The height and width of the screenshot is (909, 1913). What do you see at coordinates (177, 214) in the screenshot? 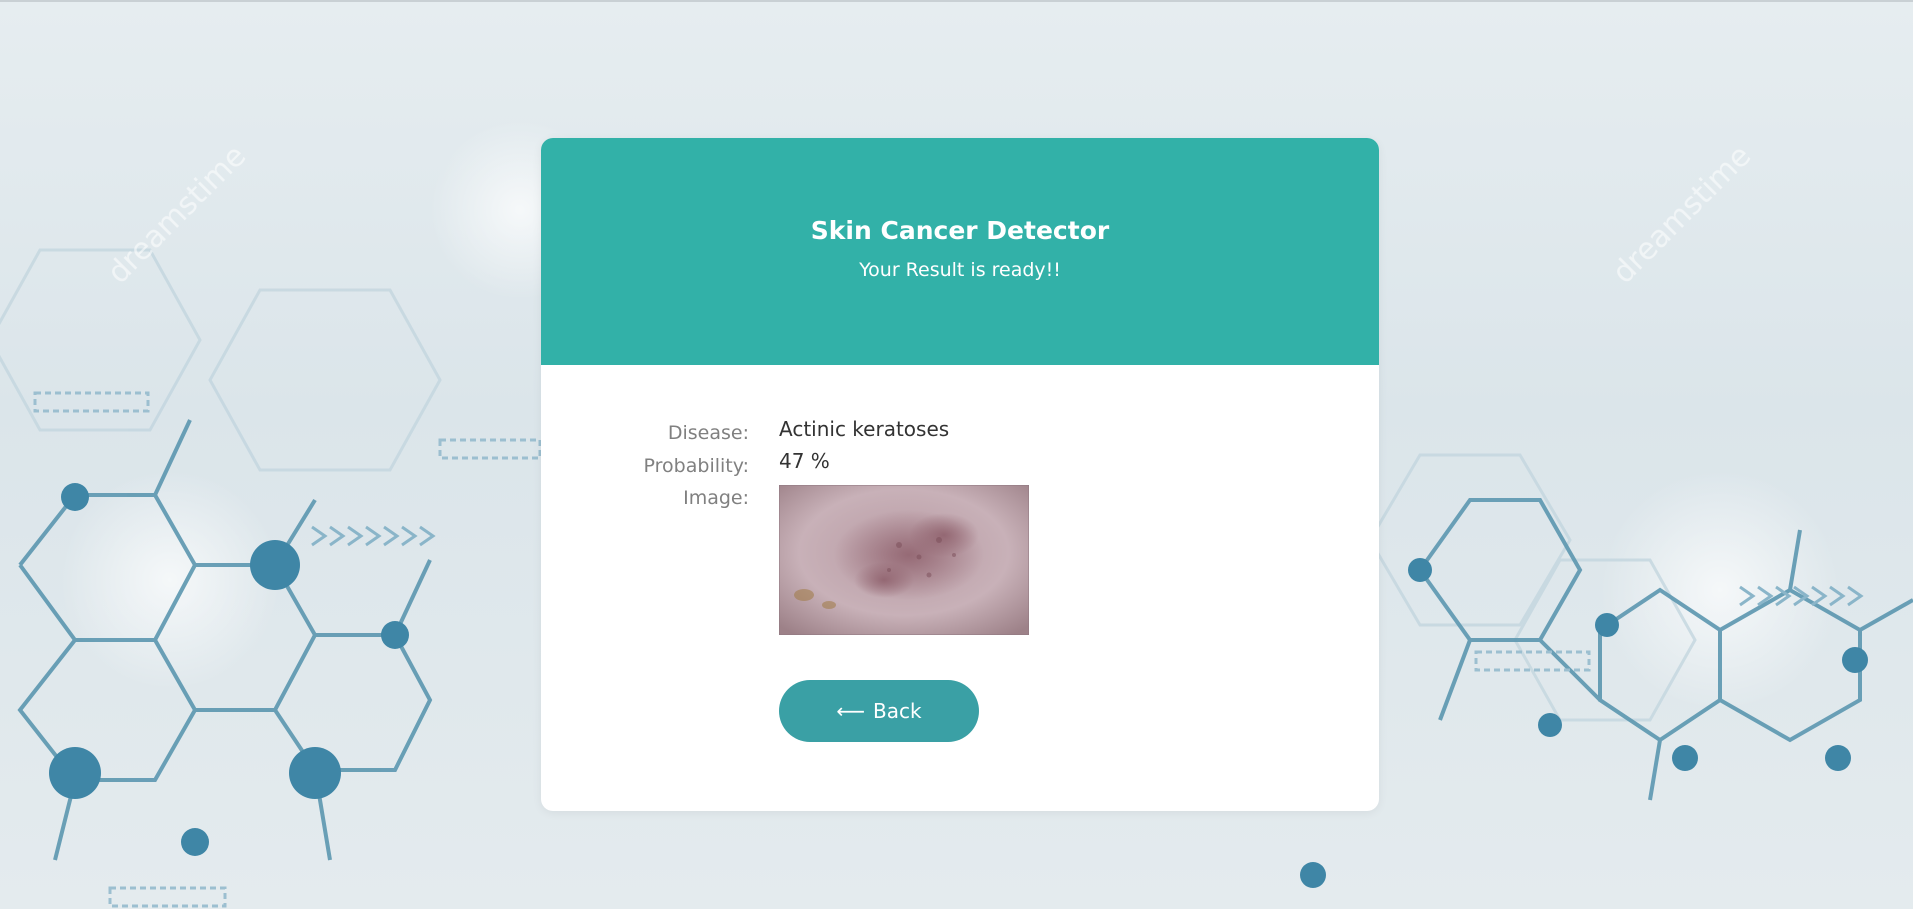
I see `watermark-left: dreamstime` at bounding box center [177, 214].